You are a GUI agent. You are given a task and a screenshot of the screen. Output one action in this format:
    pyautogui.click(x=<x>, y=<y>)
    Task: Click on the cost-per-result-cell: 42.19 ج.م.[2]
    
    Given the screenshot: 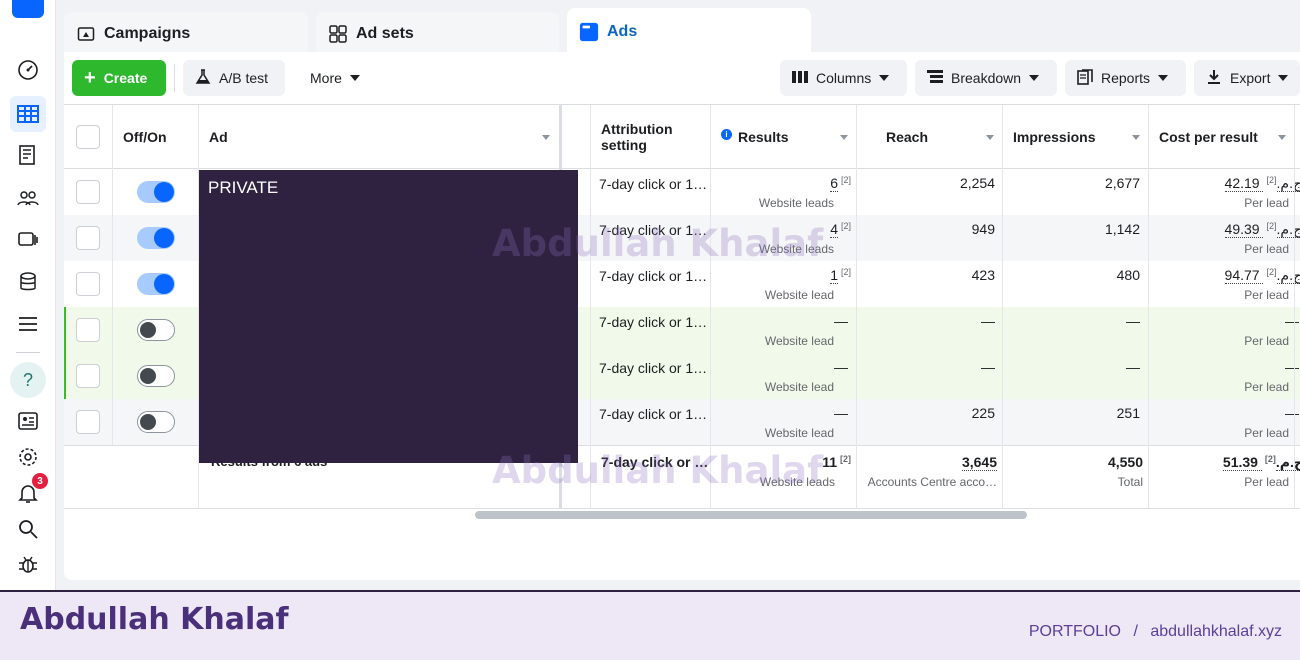 What is the action you would take?
    pyautogui.click(x=1229, y=183)
    